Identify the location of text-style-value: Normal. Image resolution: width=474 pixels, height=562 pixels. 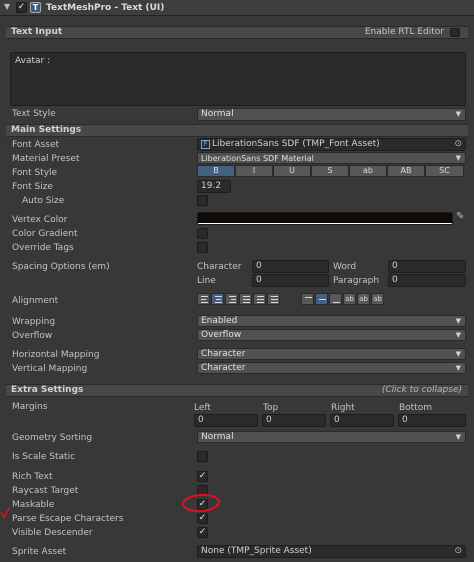
(217, 114).